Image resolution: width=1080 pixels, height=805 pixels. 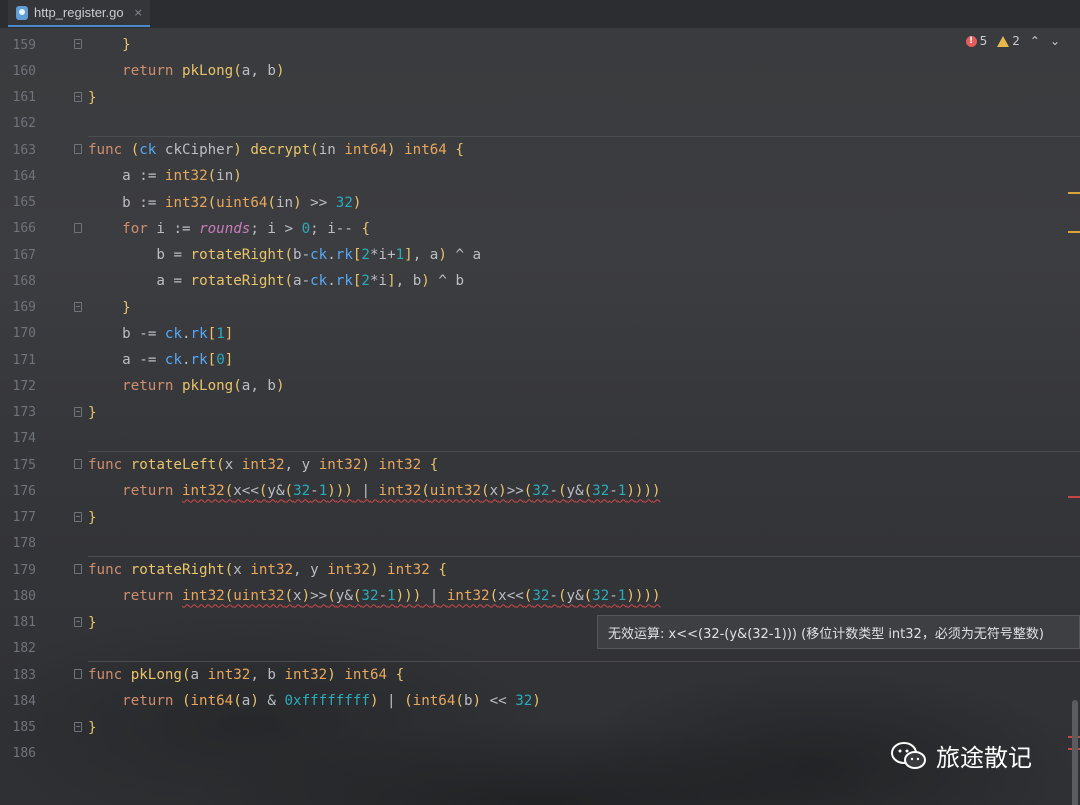 What do you see at coordinates (1074, 497) in the screenshot?
I see `error-marker` at bounding box center [1074, 497].